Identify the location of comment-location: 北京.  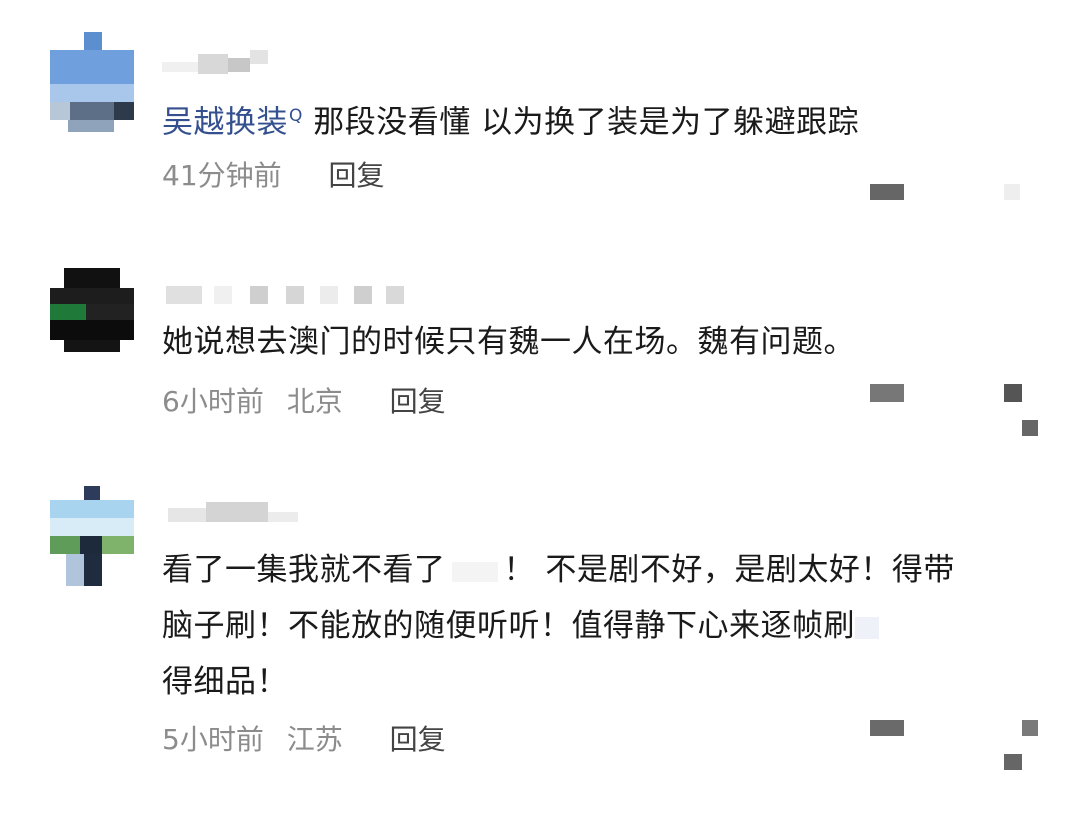
(314, 401).